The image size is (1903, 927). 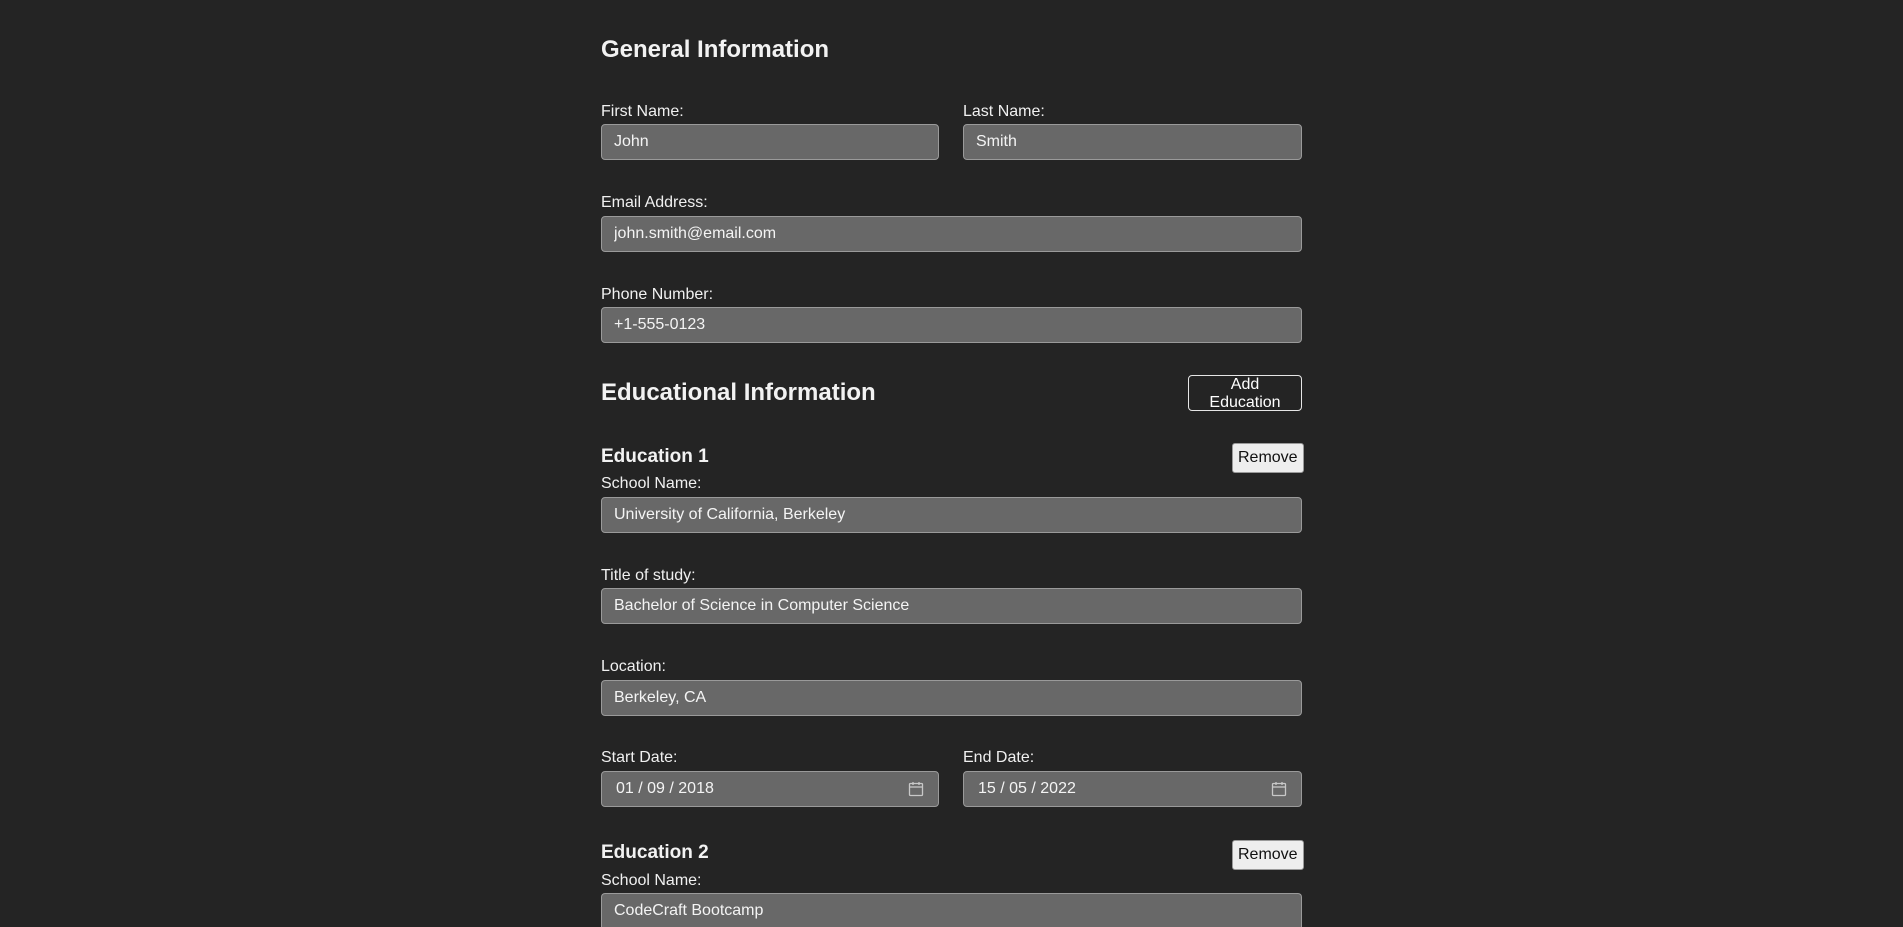 What do you see at coordinates (665, 788) in the screenshot?
I see `start-date-value: 01 / 09 / 2018` at bounding box center [665, 788].